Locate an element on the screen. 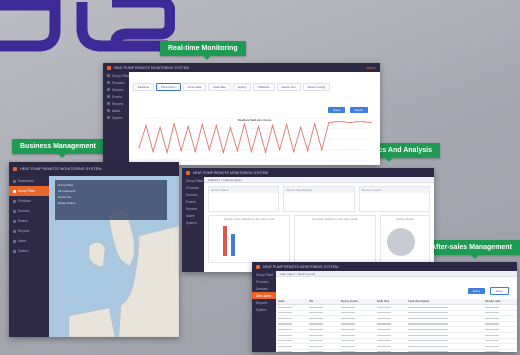 The width and height of the screenshot is (520, 355). table-row is located at coordinates (396, 350).